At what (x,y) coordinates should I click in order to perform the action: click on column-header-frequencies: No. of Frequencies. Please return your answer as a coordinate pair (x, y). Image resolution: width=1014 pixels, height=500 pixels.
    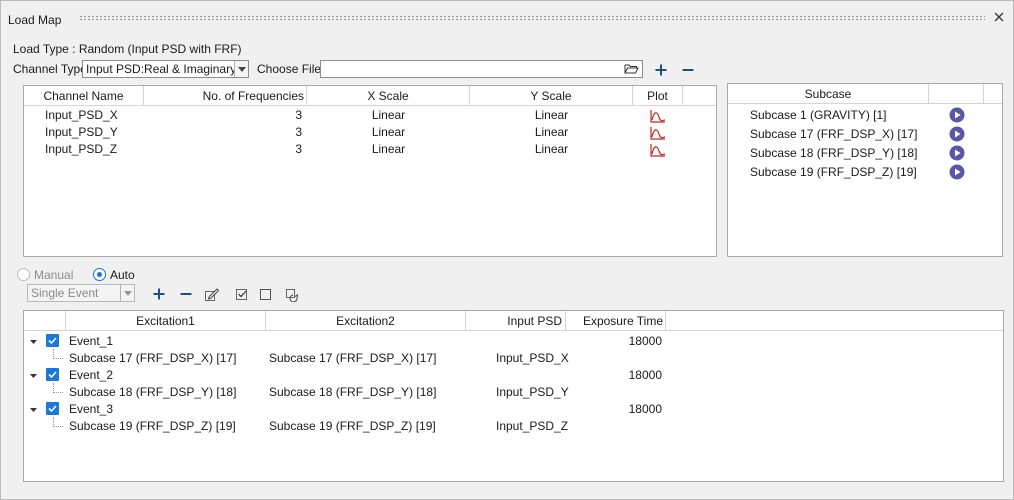
    Looking at the image, I should click on (225, 96).